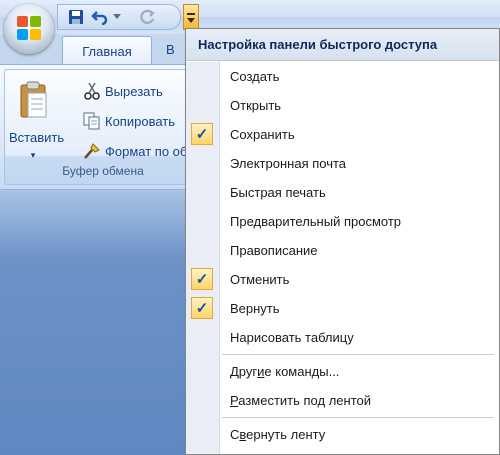 The height and width of the screenshot is (455, 500). What do you see at coordinates (103, 171) in the screenshot?
I see `clipboard-group-label: Буфер обмена` at bounding box center [103, 171].